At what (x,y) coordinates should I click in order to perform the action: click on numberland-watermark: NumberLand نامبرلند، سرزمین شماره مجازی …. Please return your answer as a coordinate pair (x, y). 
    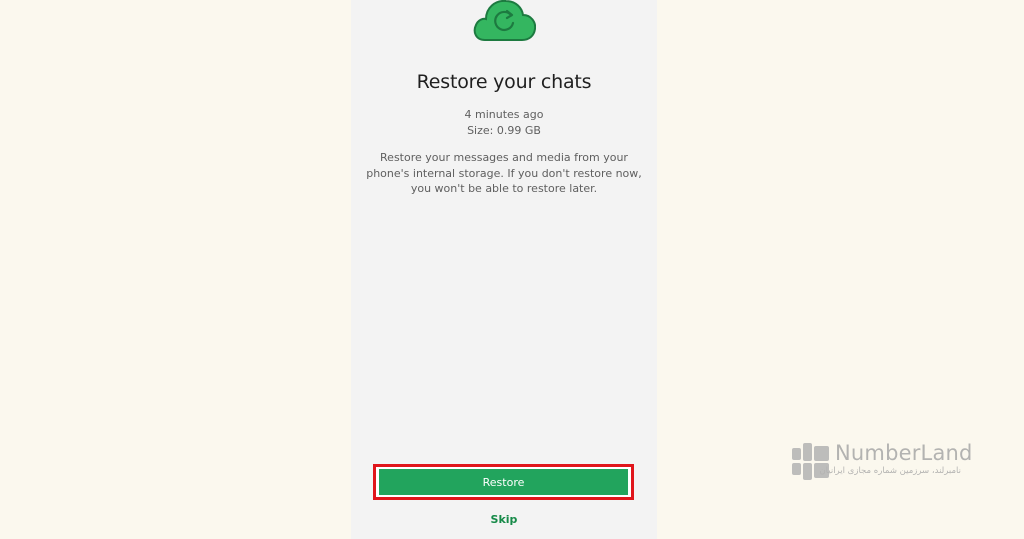
    Looking at the image, I should click on (882, 462).